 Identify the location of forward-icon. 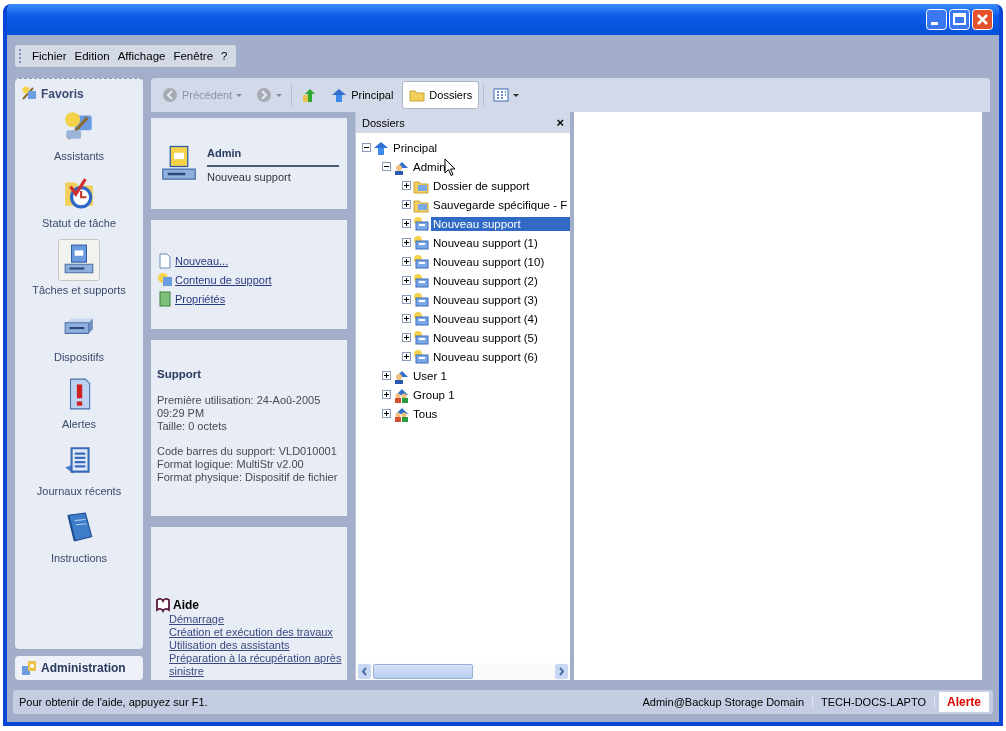
(264, 95).